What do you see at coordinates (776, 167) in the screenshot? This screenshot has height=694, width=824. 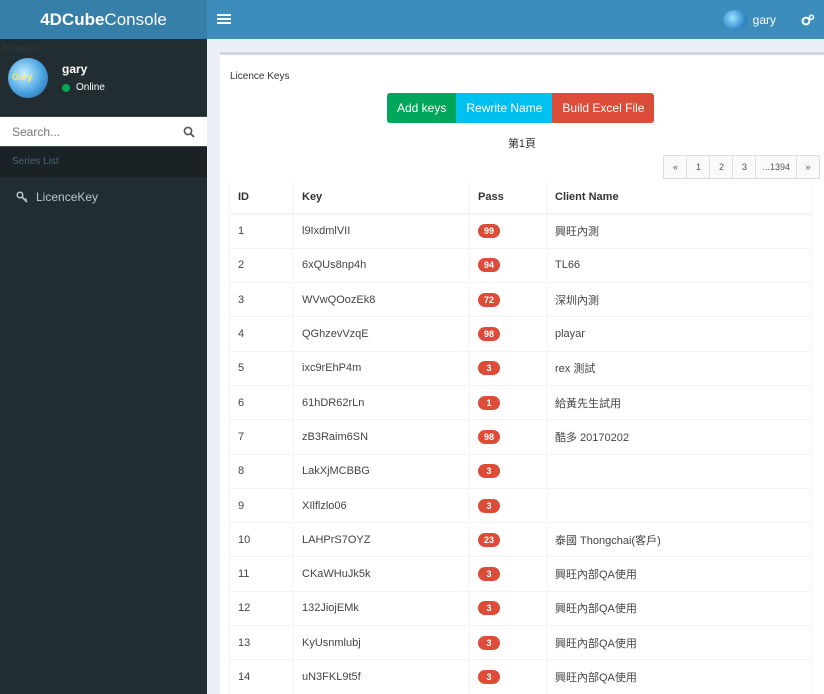 I see `page-last: ...1394` at bounding box center [776, 167].